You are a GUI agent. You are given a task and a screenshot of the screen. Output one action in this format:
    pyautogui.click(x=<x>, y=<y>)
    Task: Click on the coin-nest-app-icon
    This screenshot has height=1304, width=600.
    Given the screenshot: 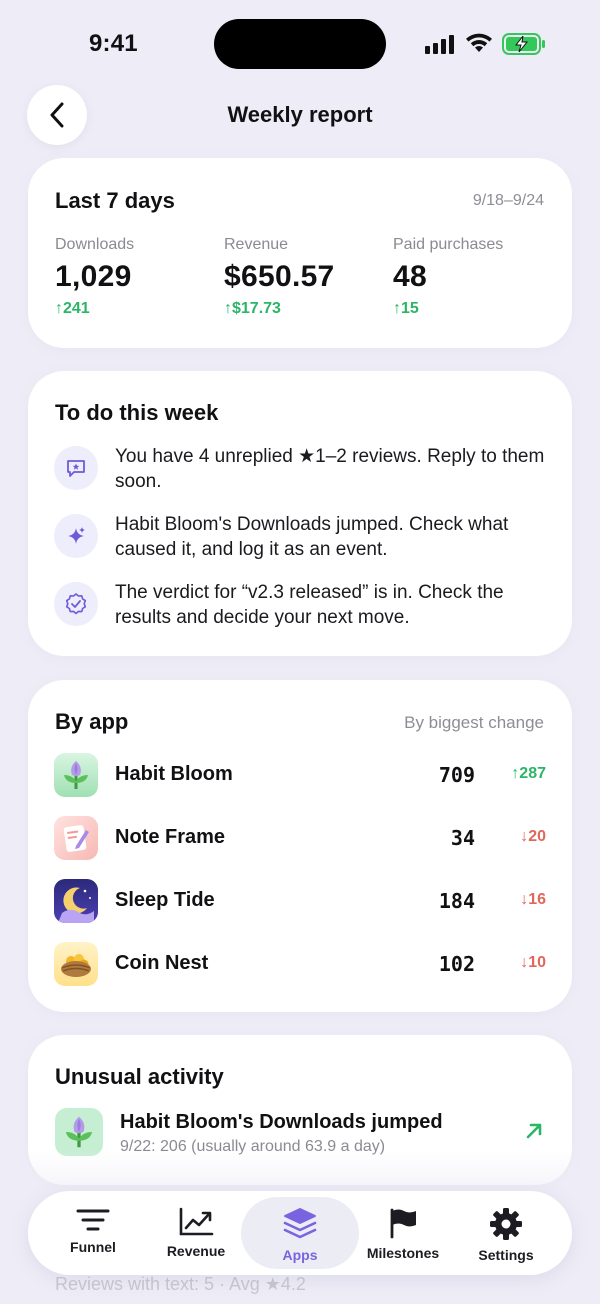 What is the action you would take?
    pyautogui.click(x=76, y=964)
    